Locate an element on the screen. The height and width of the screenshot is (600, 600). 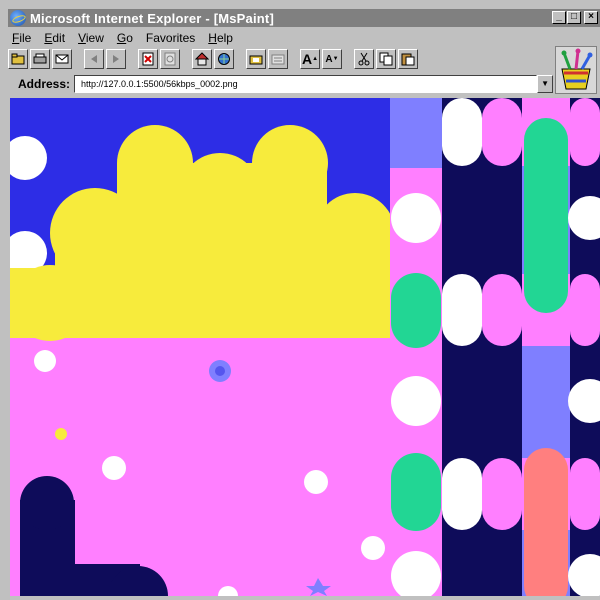
toolbar-group-file is located at coordinates (41, 59).